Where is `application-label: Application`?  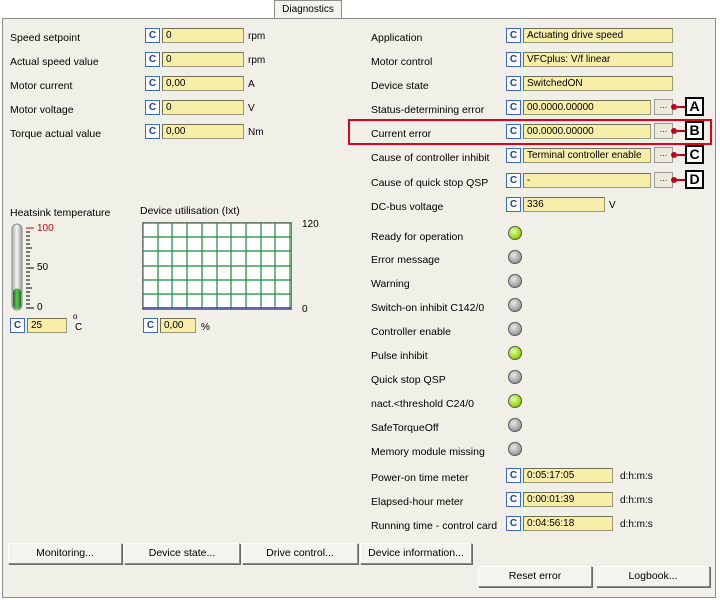 application-label: Application is located at coordinates (397, 38).